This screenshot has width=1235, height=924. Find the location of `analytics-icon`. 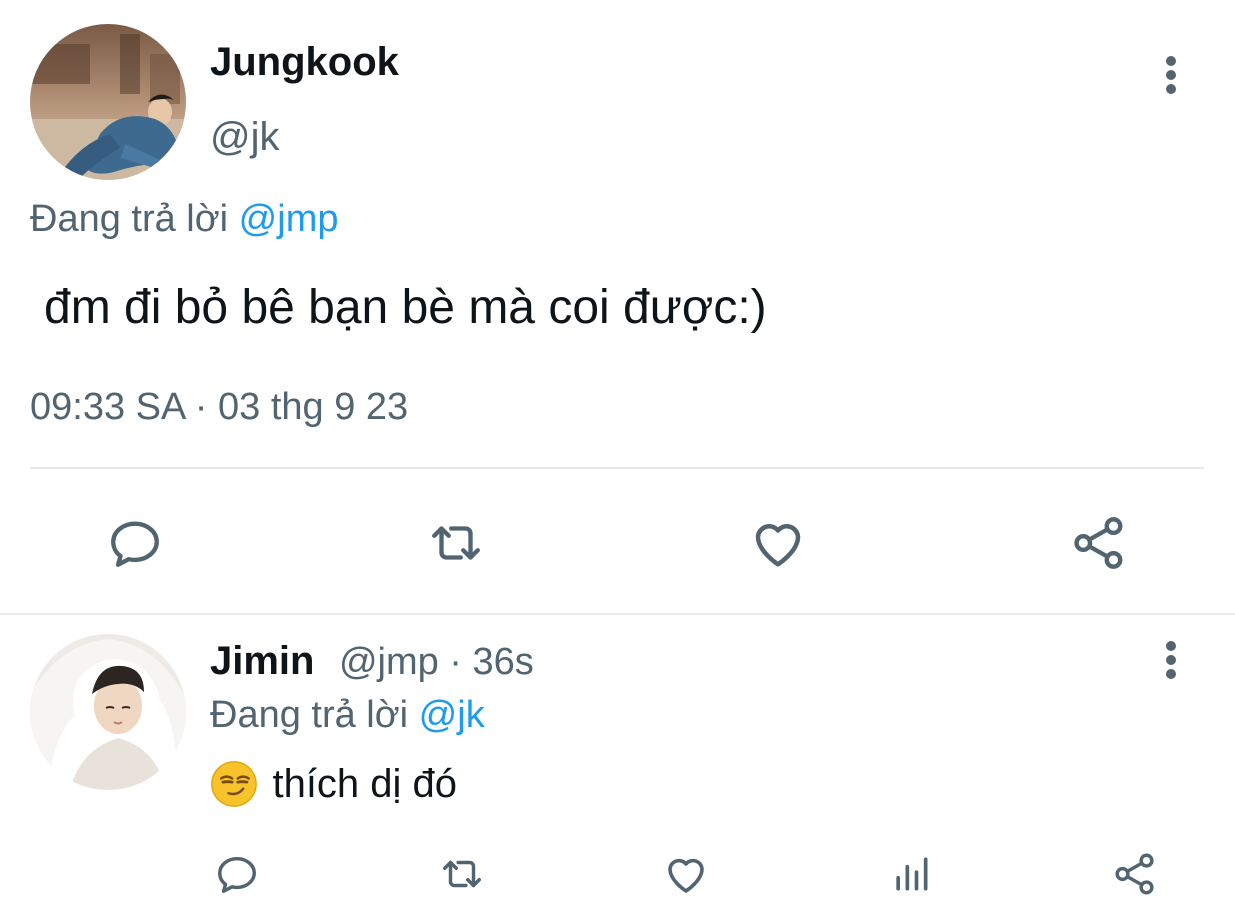

analytics-icon is located at coordinates (912, 874).